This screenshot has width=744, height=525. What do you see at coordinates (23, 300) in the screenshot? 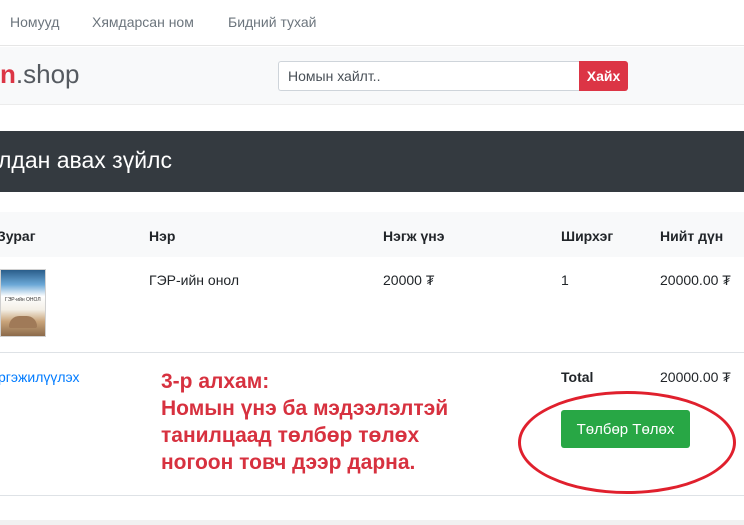
I see `book-cover-text: ГЭР-ийн ОНОЛ` at bounding box center [23, 300].